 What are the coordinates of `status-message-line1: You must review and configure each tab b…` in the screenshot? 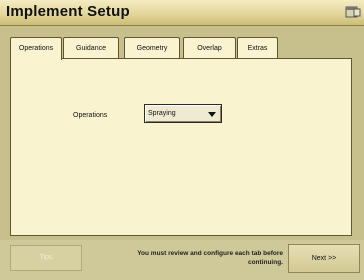 It's located at (210, 253).